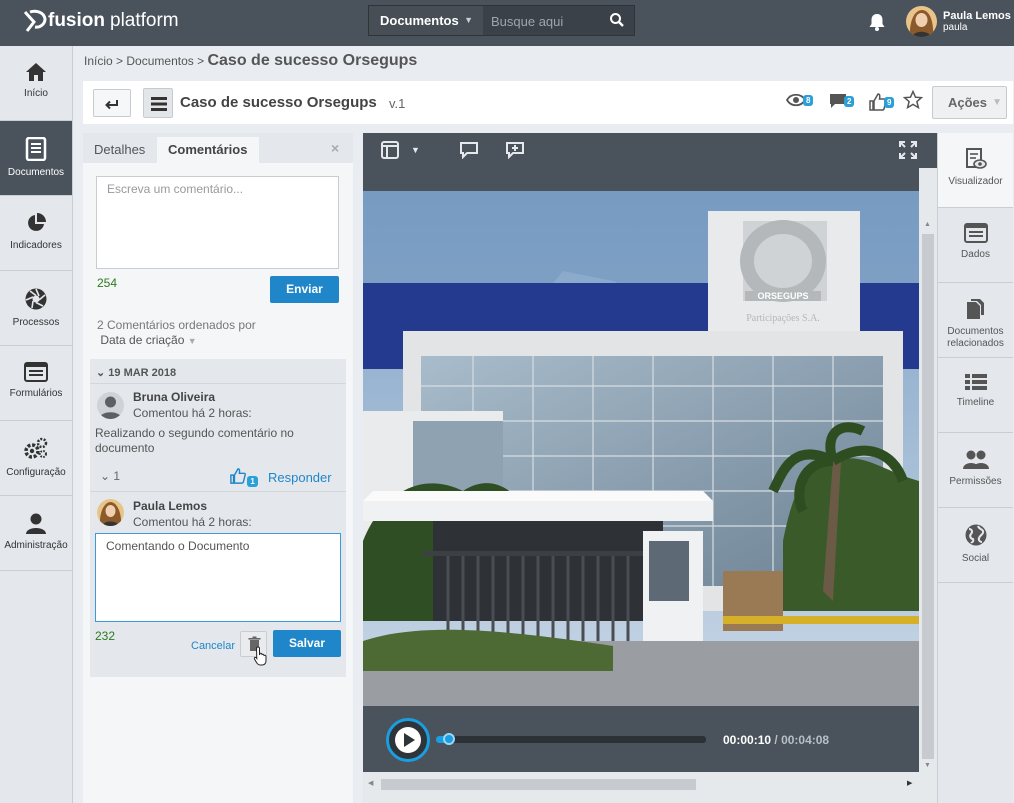 This screenshot has width=1014, height=803. What do you see at coordinates (243, 477) in the screenshot?
I see `comment-like-button: 1` at bounding box center [243, 477].